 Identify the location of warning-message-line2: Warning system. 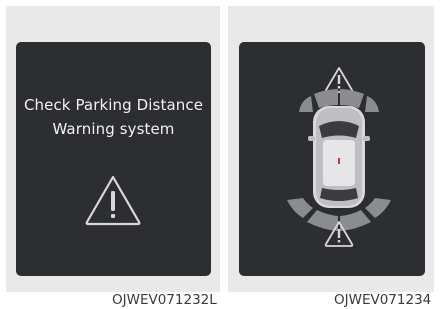
(113, 129).